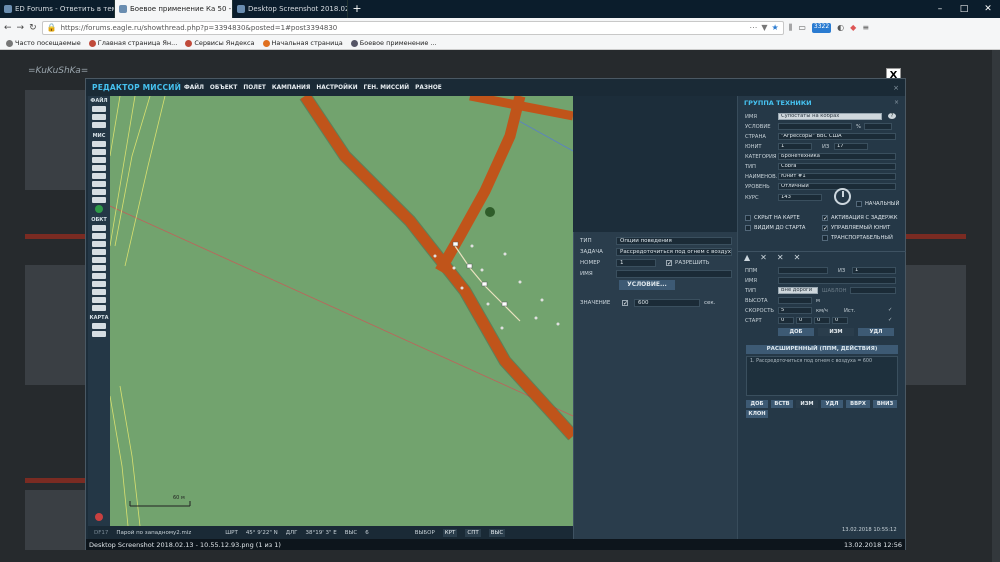  Describe the element at coordinates (859, 218) in the screenshot. I see `late-activation-checkbox: ✓ АКТИВАЦИЯ С ЗАДЕРЖК` at that location.